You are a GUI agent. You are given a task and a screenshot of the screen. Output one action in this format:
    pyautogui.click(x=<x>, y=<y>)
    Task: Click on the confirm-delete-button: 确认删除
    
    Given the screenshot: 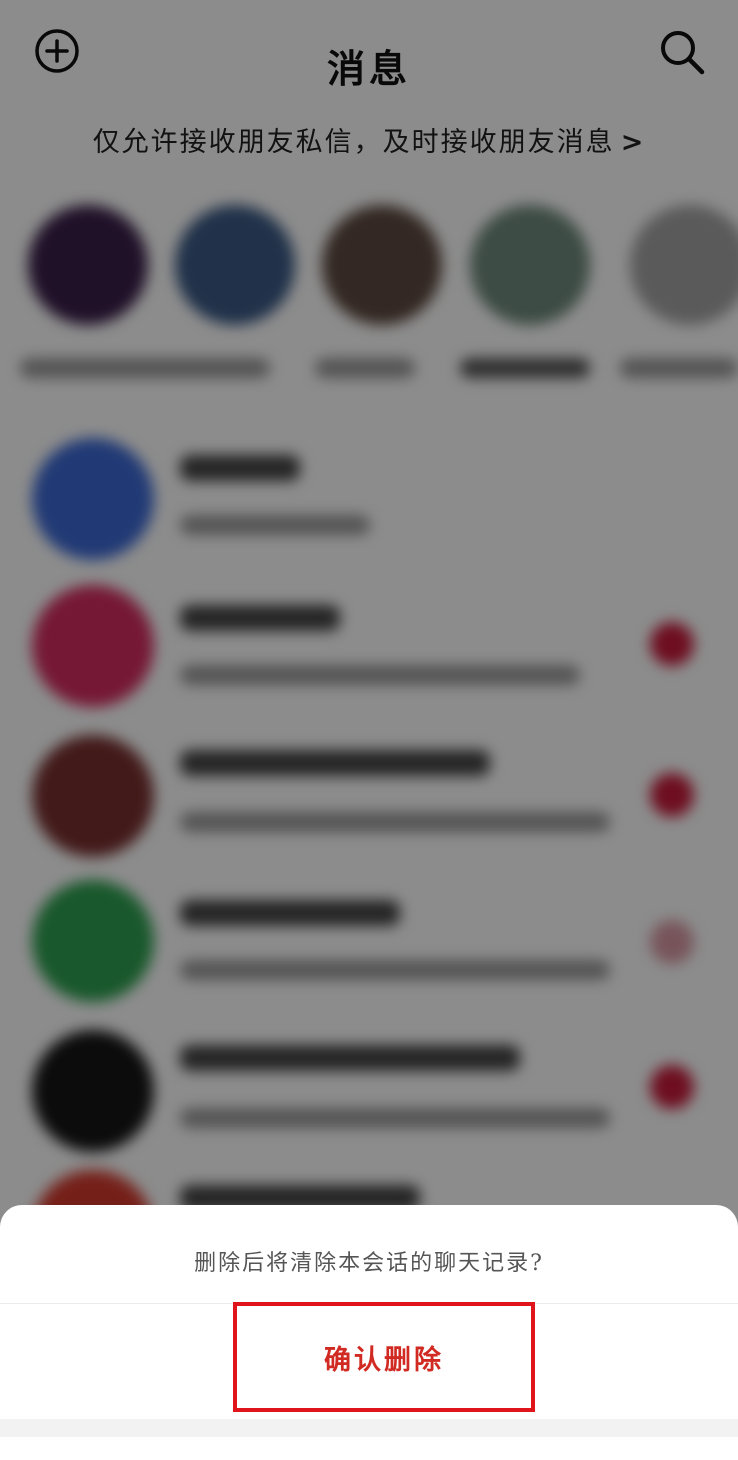 What is the action you would take?
    pyautogui.click(x=384, y=1357)
    